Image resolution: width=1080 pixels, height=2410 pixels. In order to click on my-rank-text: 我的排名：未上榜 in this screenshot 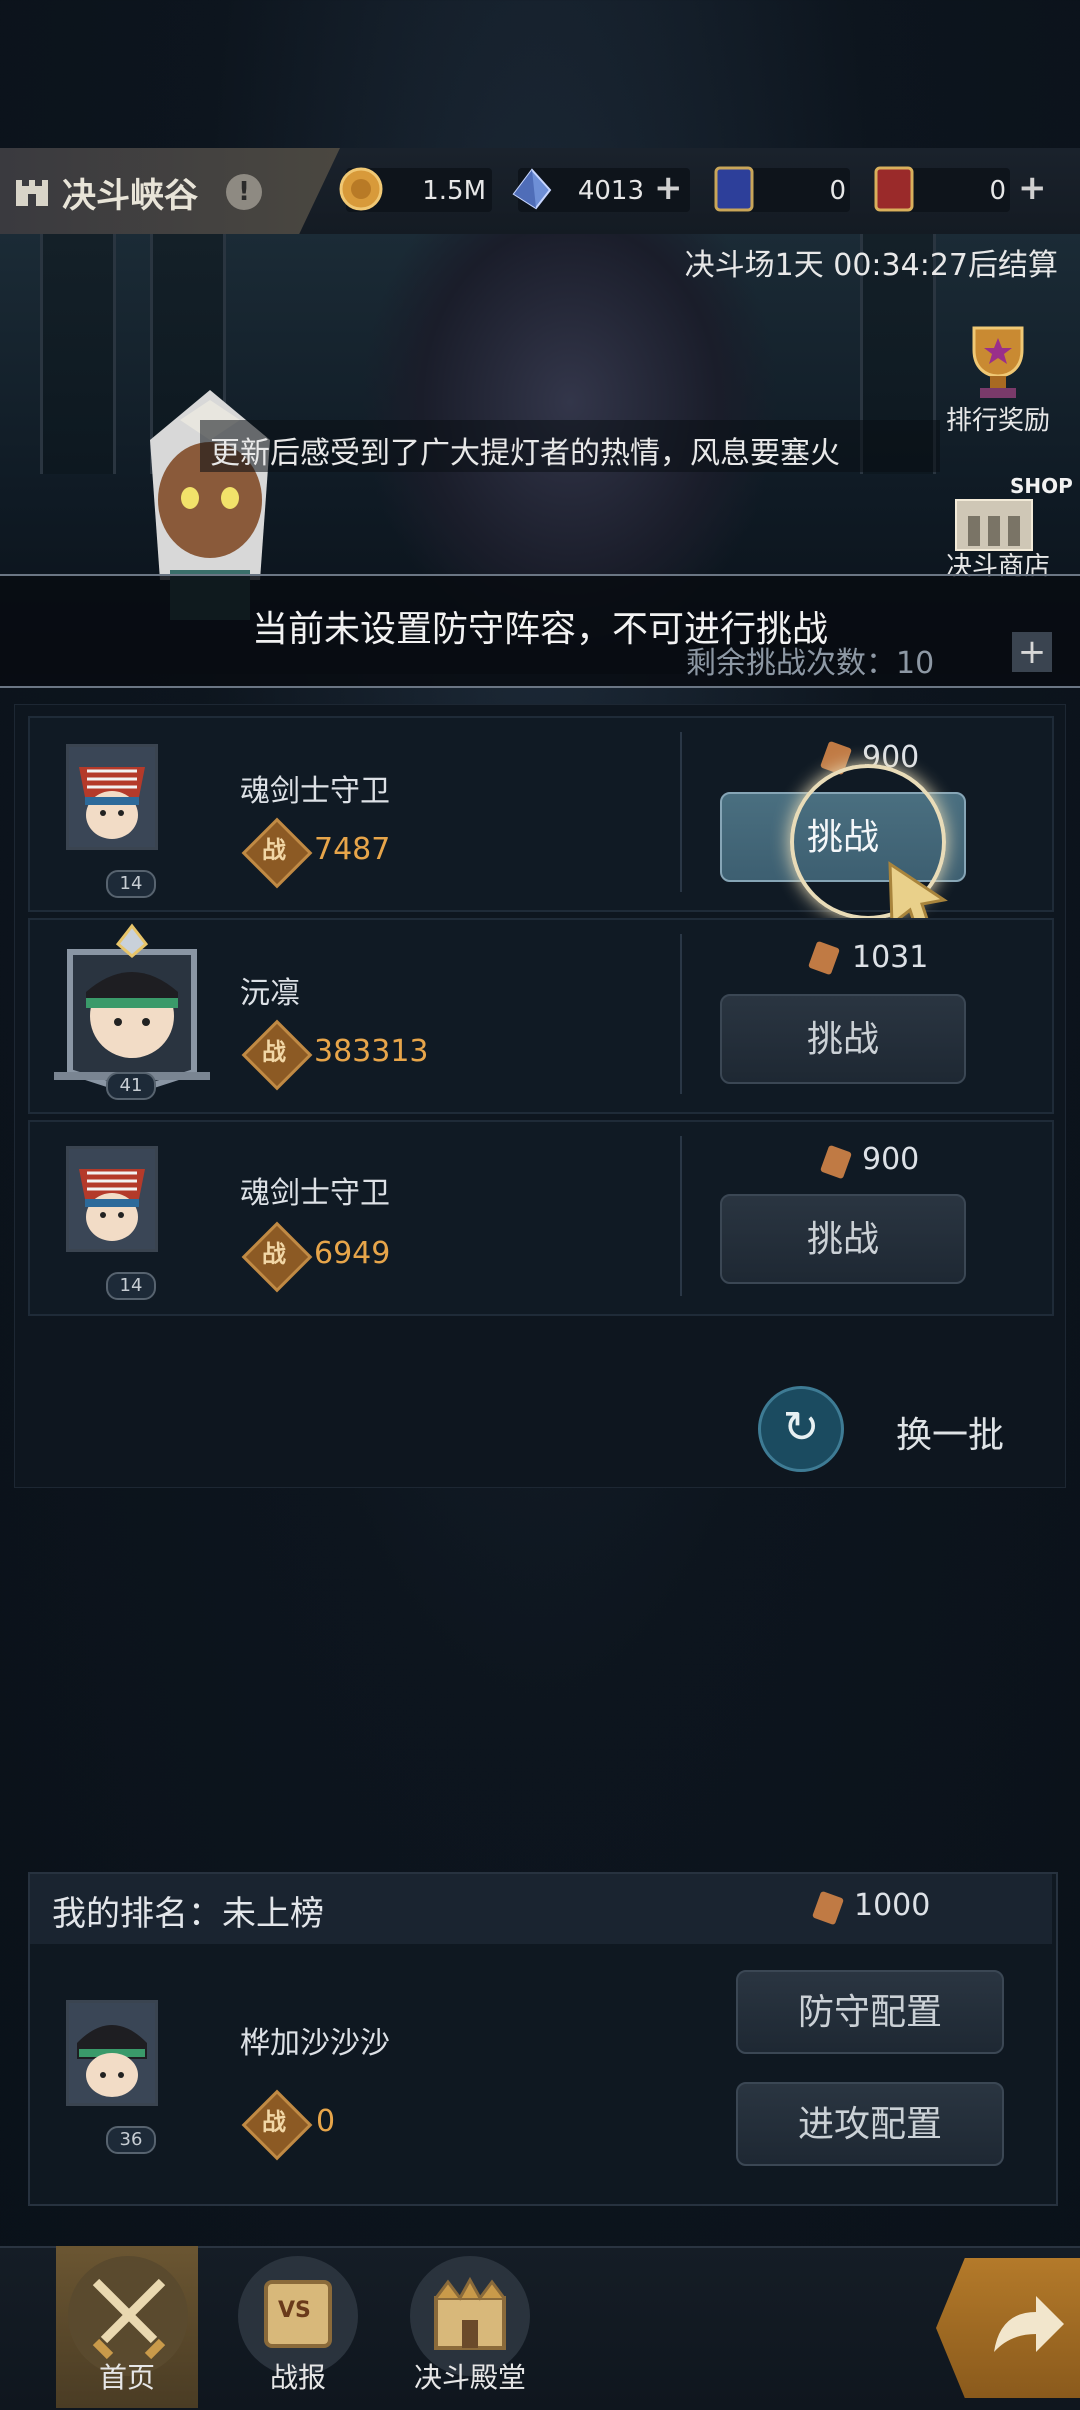, I will do `click(188, 1914)`.